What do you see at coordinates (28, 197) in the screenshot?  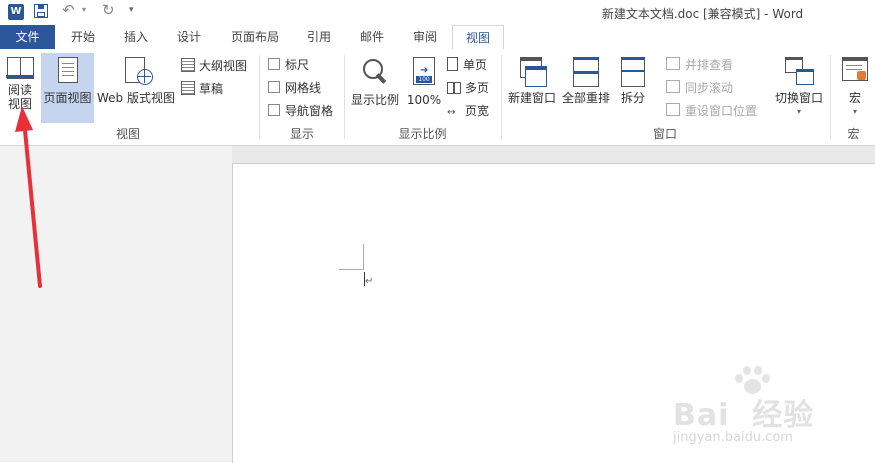 I see `annotation-arrow` at bounding box center [28, 197].